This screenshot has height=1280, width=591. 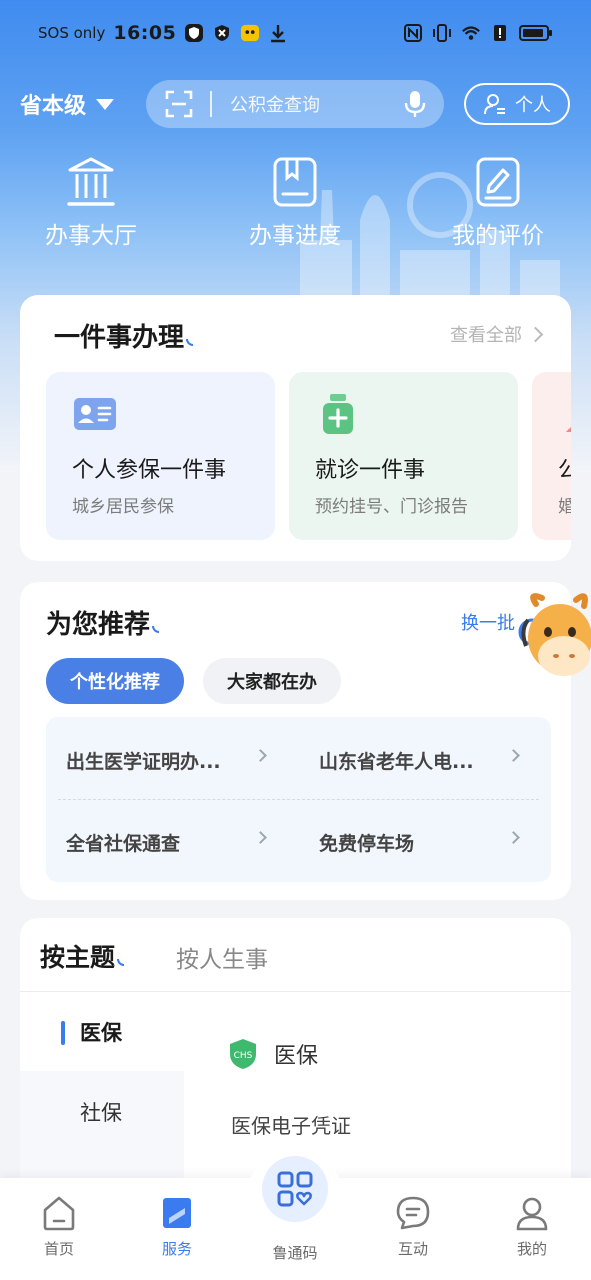 I want to click on sidebar-item-label: 医保, so click(x=101, y=1033).